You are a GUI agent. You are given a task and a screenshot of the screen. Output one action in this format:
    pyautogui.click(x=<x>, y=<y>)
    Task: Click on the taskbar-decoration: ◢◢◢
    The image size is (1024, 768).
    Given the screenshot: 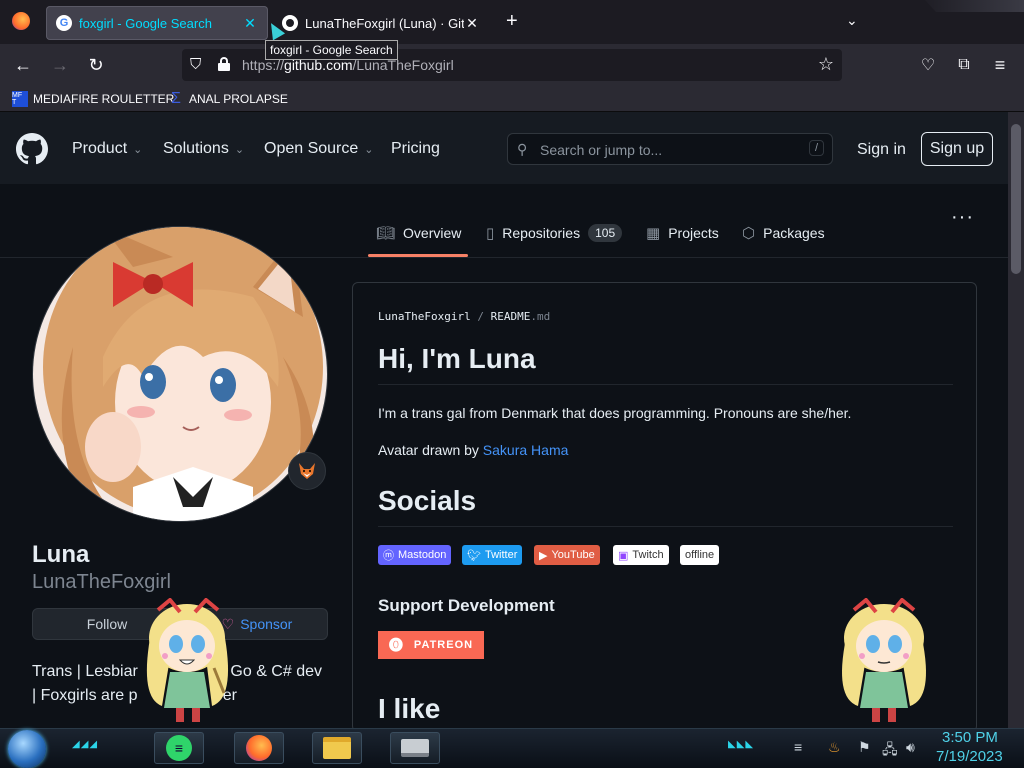 What is the action you would take?
    pyautogui.click(x=85, y=744)
    